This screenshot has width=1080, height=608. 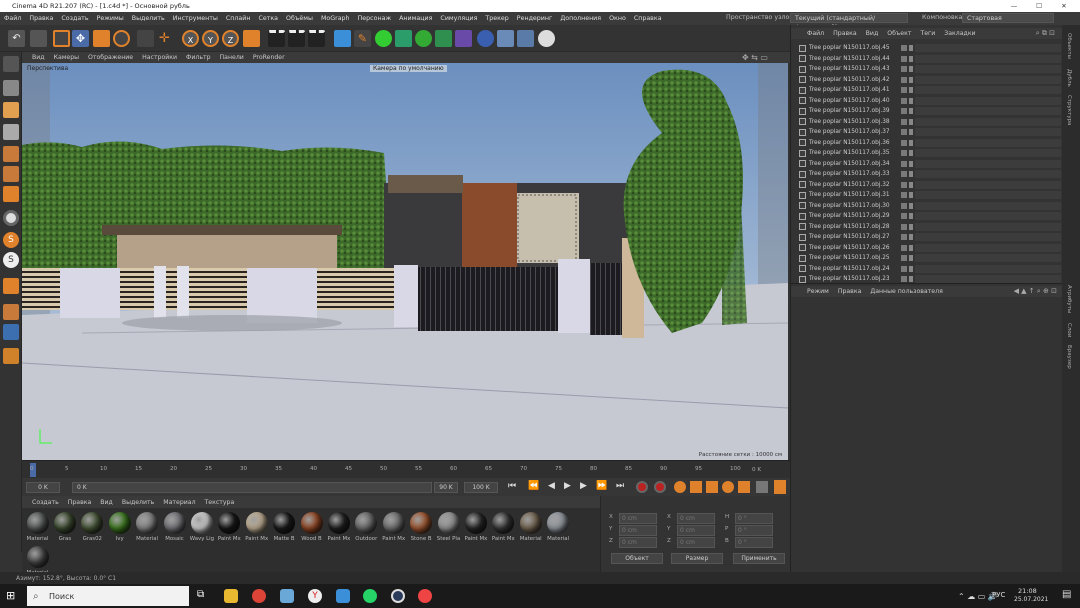 What do you see at coordinates (930, 80) in the screenshot?
I see `object-row: Tree poplar N150117.obj.42` at bounding box center [930, 80].